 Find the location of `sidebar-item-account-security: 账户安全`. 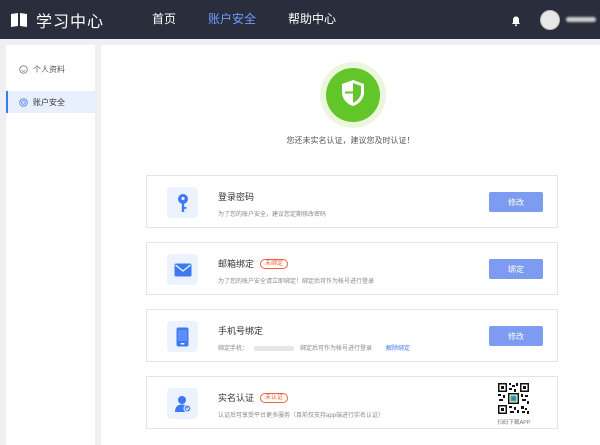

sidebar-item-account-security: 账户安全 is located at coordinates (50, 102).